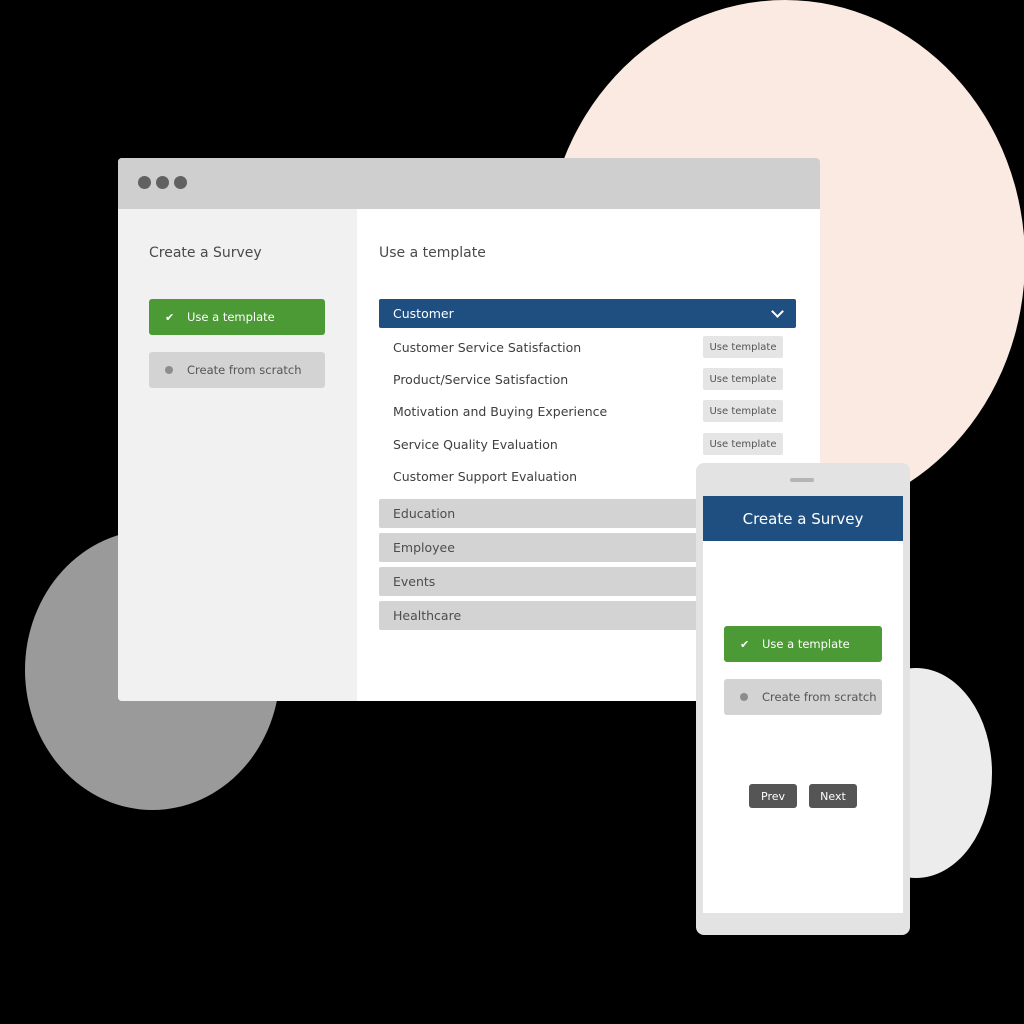  What do you see at coordinates (485, 476) in the screenshot?
I see `template-name: Customer Support Evaluation` at bounding box center [485, 476].